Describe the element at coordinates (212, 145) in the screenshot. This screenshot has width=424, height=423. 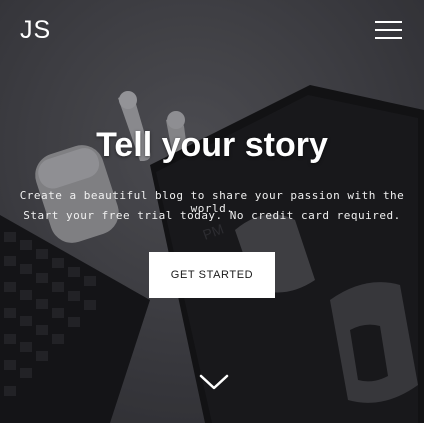
I see `hero-title: Tell your story` at that location.